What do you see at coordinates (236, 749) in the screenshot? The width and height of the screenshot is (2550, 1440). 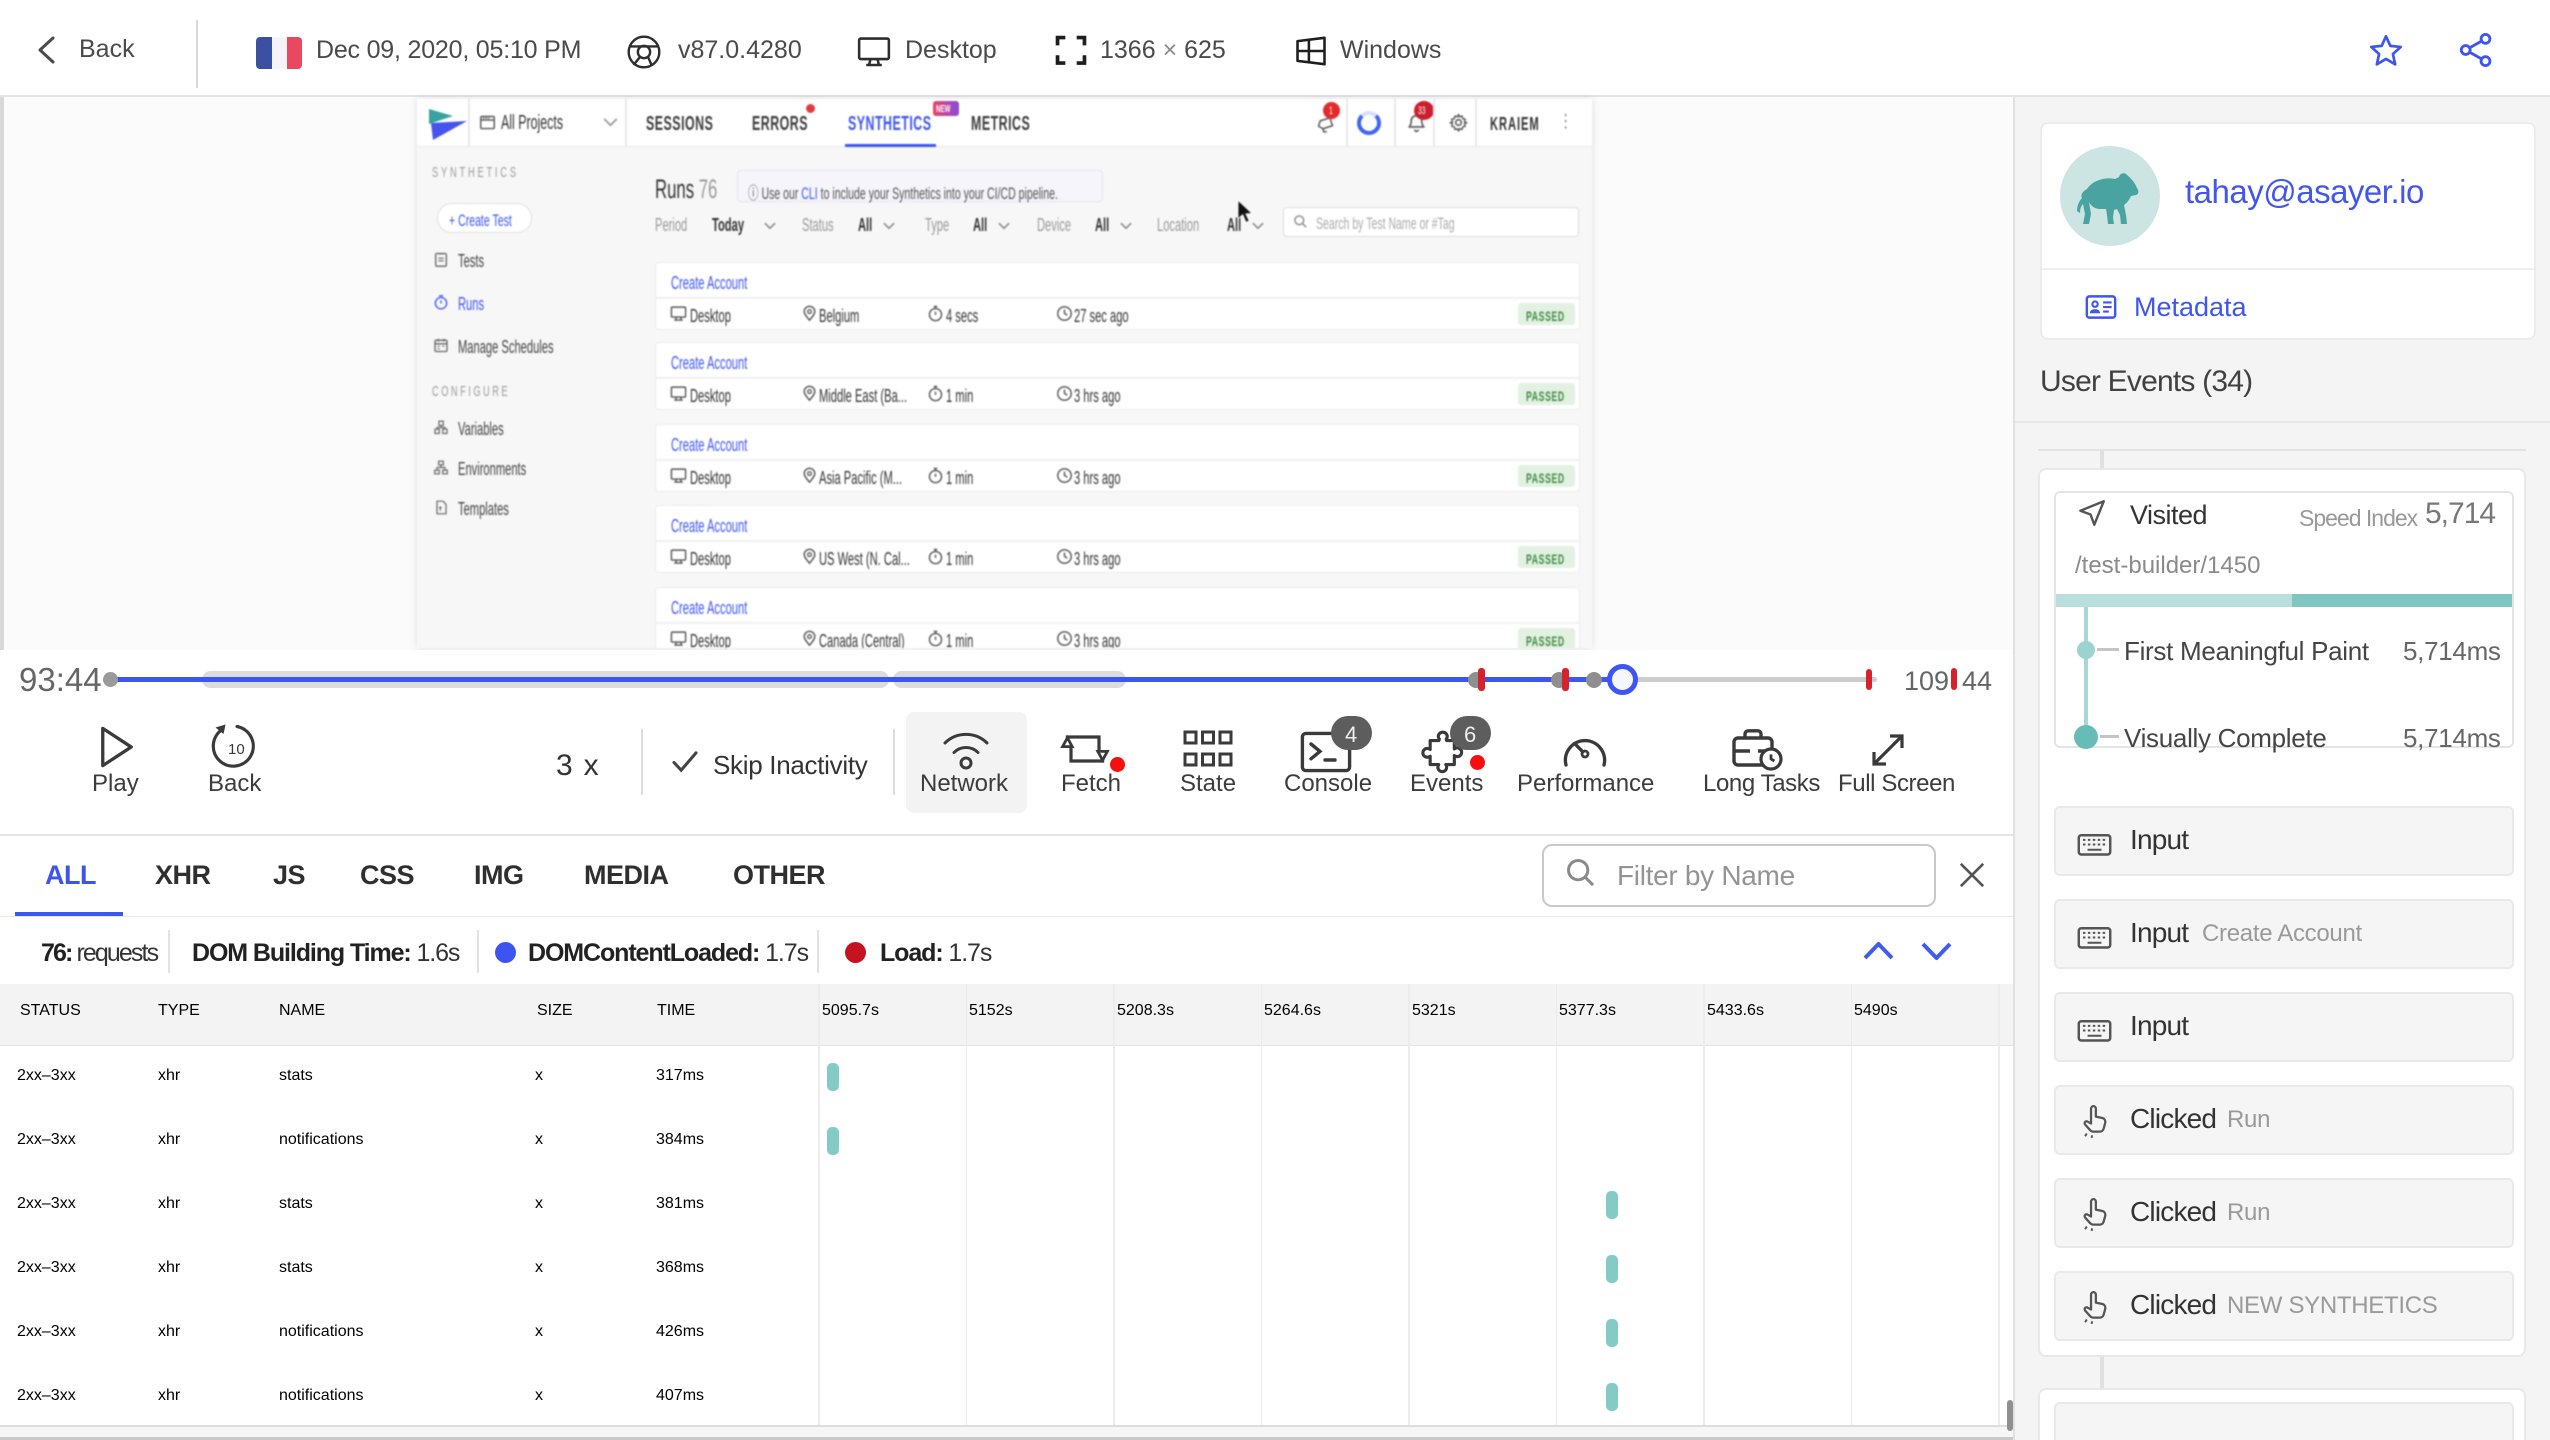 I see `svg-text: 10` at bounding box center [236, 749].